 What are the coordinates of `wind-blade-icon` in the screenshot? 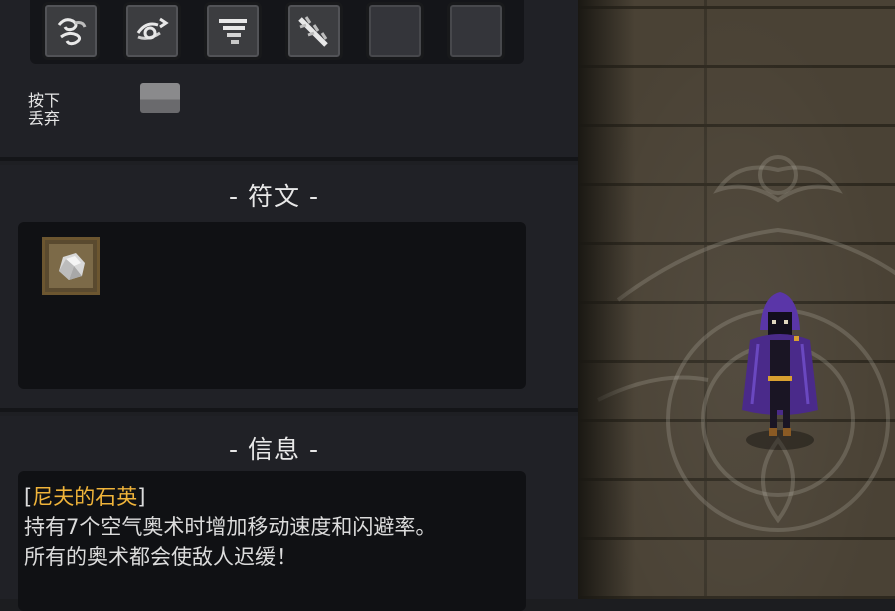 It's located at (313, 31).